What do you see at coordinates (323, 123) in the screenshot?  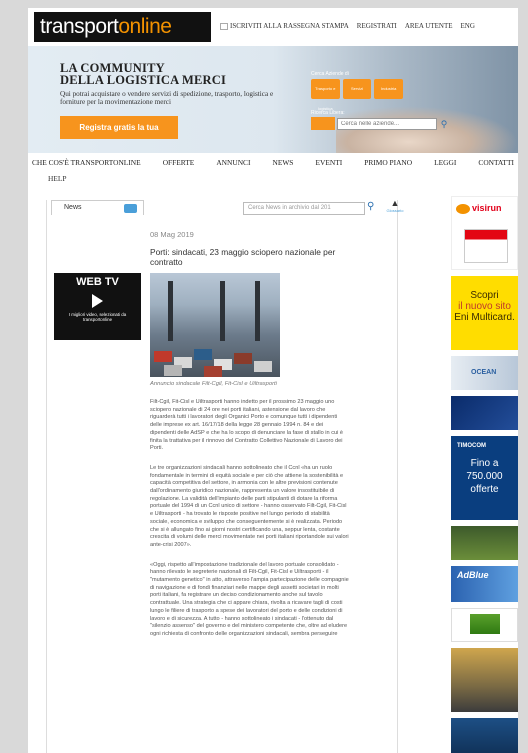 I see `free-search-category-select` at bounding box center [323, 123].